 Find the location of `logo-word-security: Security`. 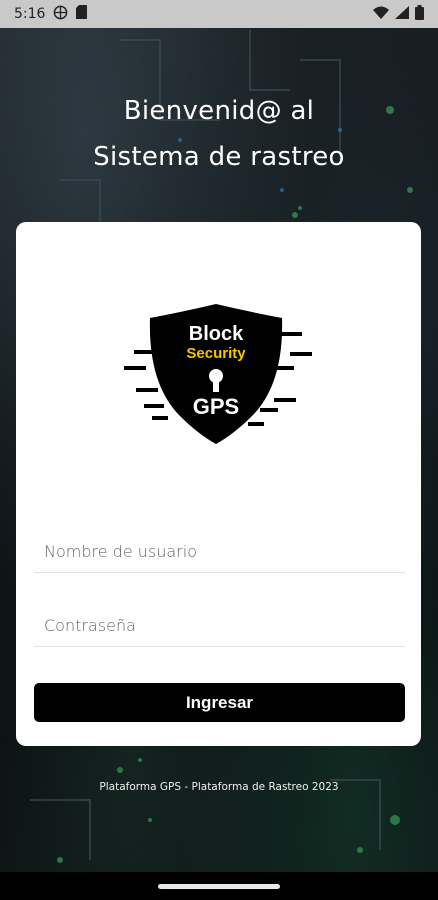

logo-word-security: Security is located at coordinates (216, 353).